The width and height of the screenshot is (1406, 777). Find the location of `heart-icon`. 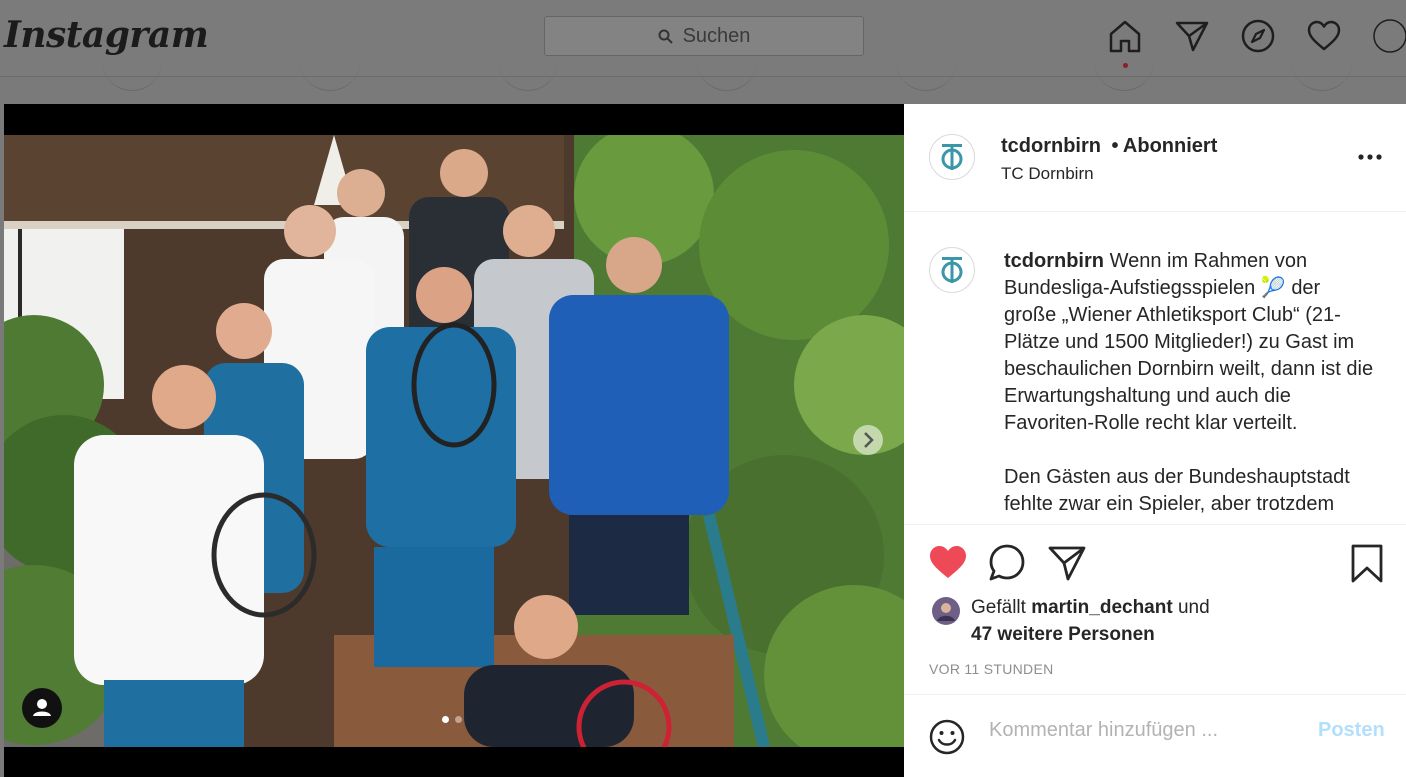

heart-icon is located at coordinates (1324, 36).